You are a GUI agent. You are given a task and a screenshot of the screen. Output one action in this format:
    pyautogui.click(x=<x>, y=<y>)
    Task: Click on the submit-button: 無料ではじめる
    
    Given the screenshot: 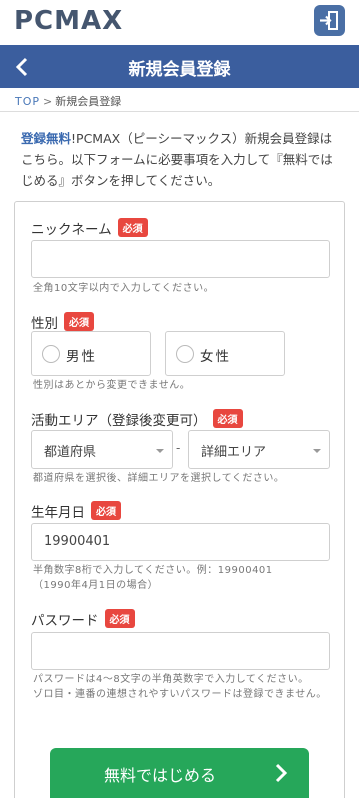 What is the action you would take?
    pyautogui.click(x=179, y=773)
    